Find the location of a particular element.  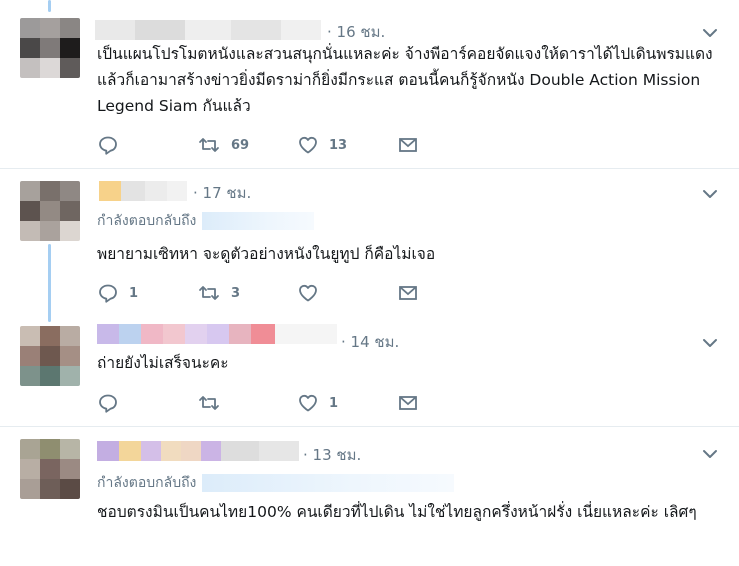

reply-icon is located at coordinates (108, 403).